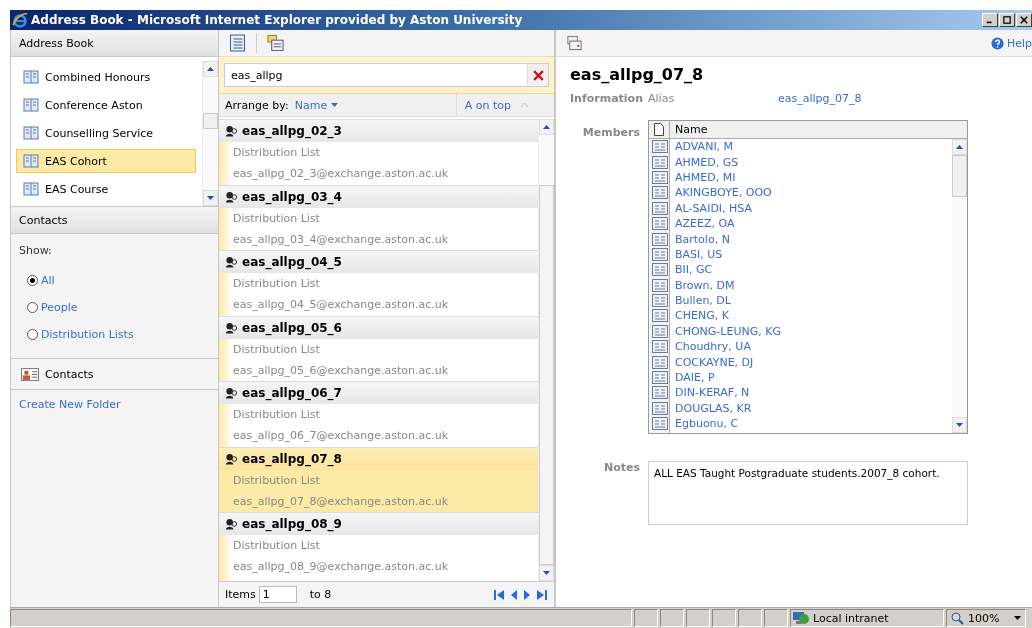 Image resolution: width=1032 pixels, height=628 pixels. Describe the element at coordinates (378, 479) in the screenshot. I see `list-entry: eas_allpg_07_8 Distribution List eas_allpg_07_8@exchange.aston.ac.uk` at that location.